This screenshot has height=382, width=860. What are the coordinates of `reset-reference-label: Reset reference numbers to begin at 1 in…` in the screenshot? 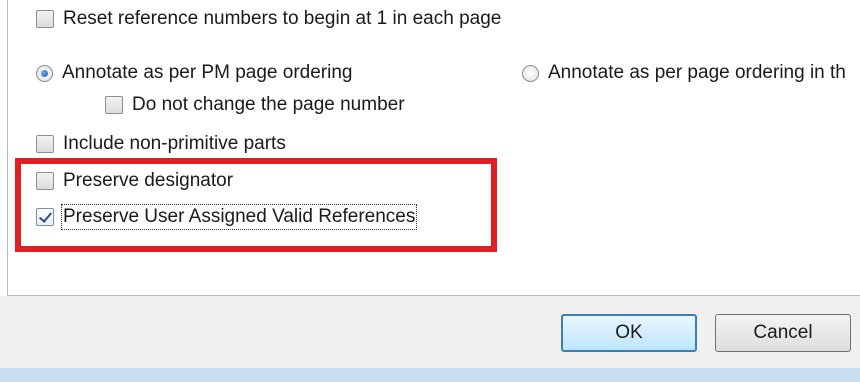 It's located at (282, 18).